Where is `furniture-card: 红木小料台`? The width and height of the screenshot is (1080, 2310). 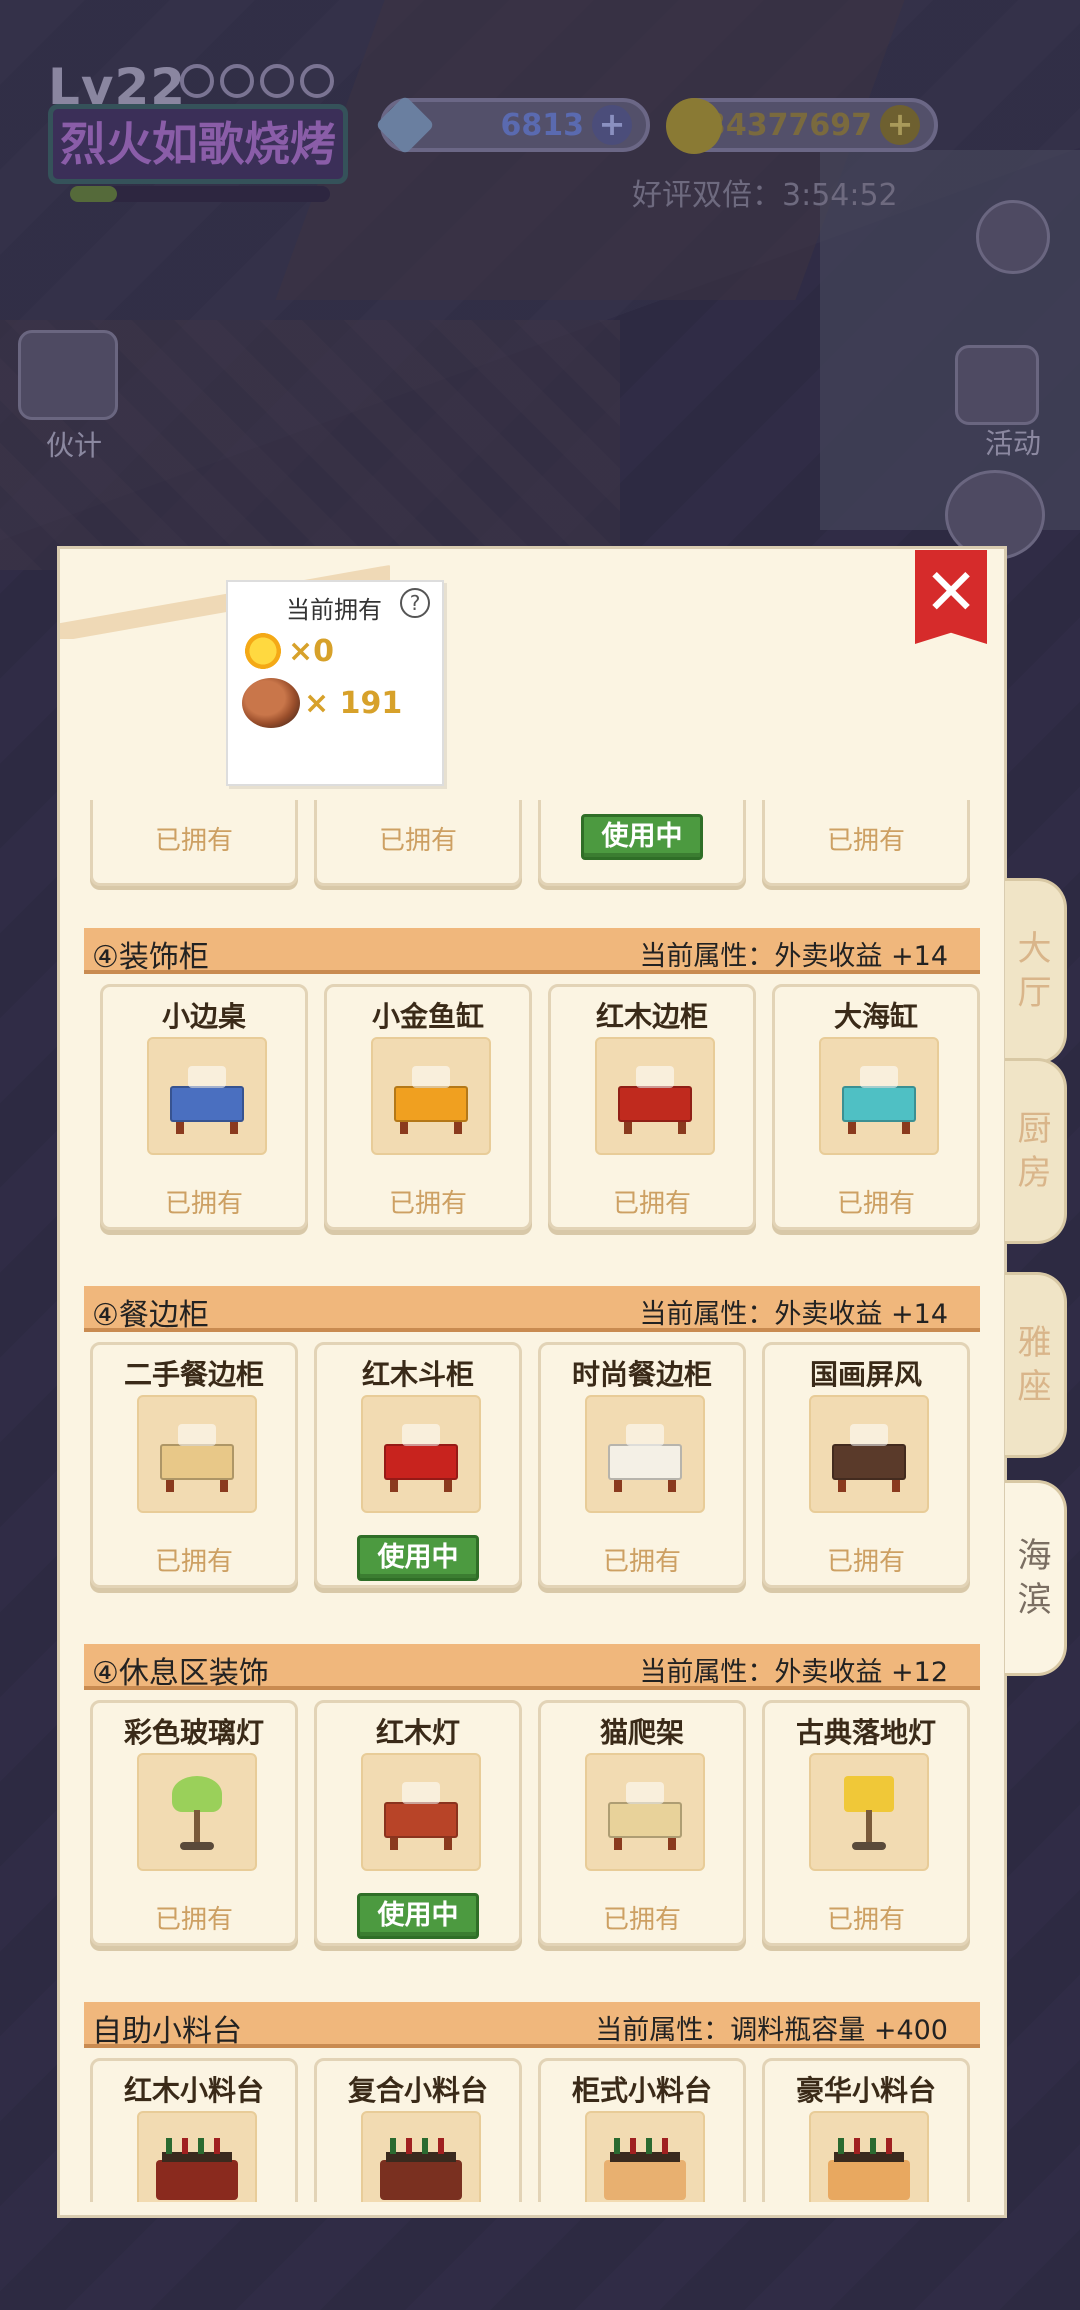
furniture-card: 红木小料台 is located at coordinates (194, 2130).